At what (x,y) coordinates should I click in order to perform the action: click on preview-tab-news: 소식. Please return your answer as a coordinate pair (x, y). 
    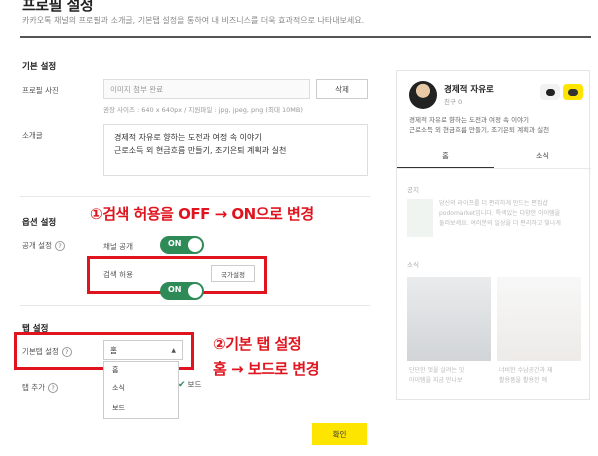
    Looking at the image, I should click on (542, 156).